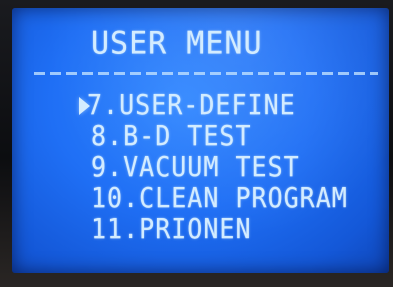  I want to click on title-divider, so click(206, 73).